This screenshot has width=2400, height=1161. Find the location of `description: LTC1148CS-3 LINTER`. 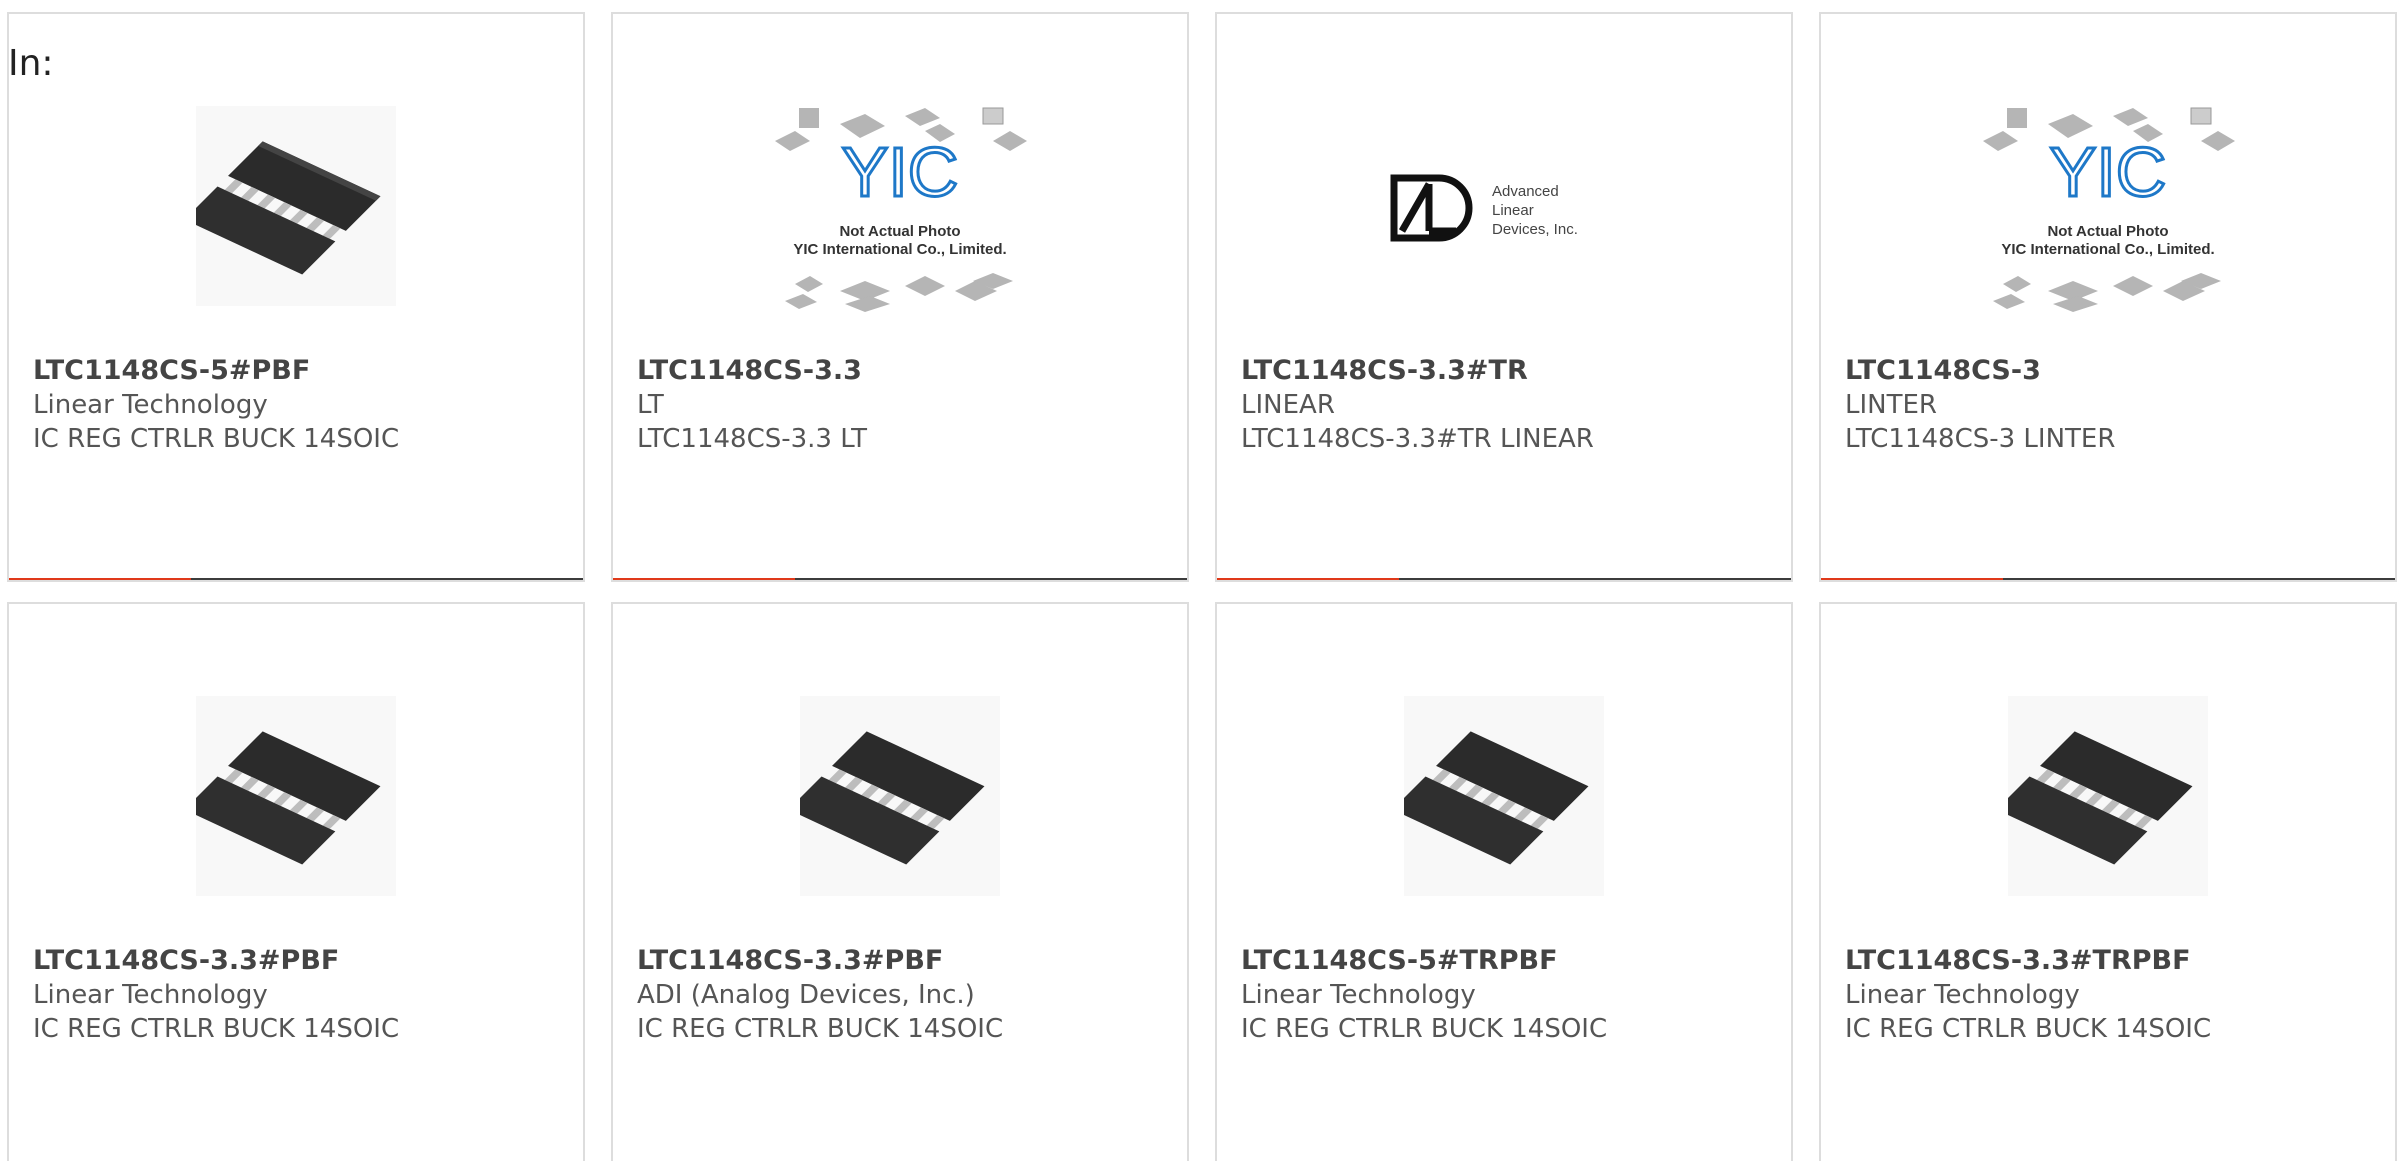

description: LTC1148CS-3 LINTER is located at coordinates (1980, 439).